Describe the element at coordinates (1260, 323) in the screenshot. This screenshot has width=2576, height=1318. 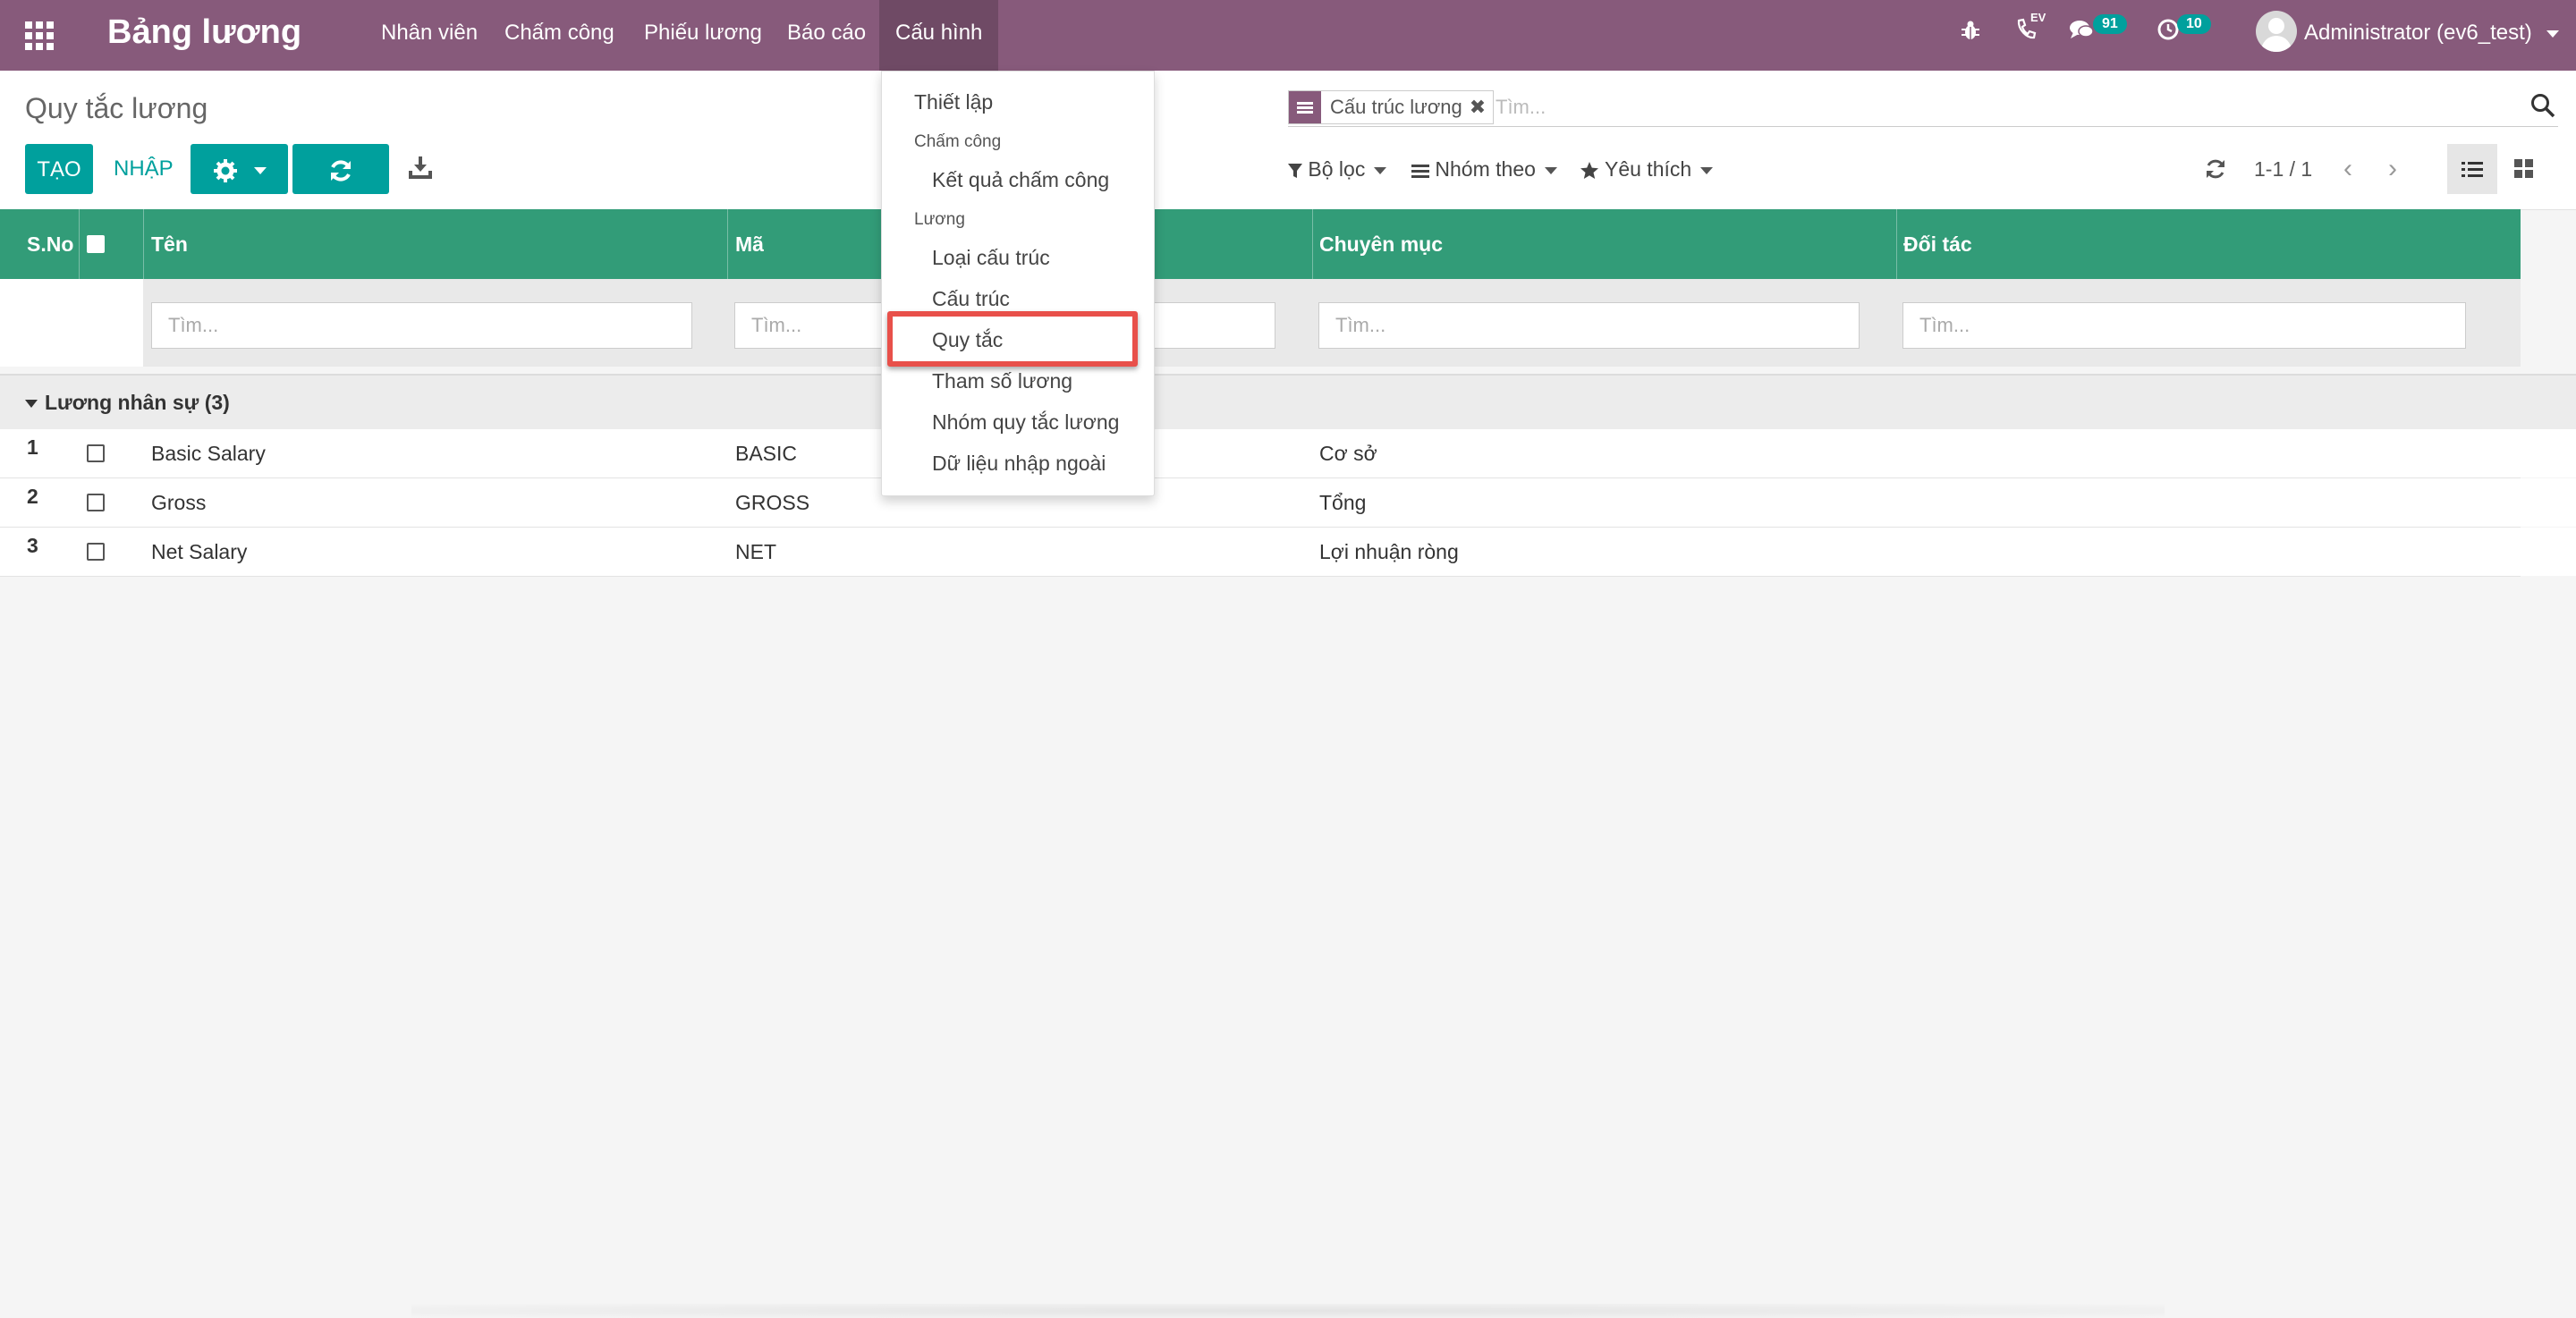
I see `column-filter-row` at that location.